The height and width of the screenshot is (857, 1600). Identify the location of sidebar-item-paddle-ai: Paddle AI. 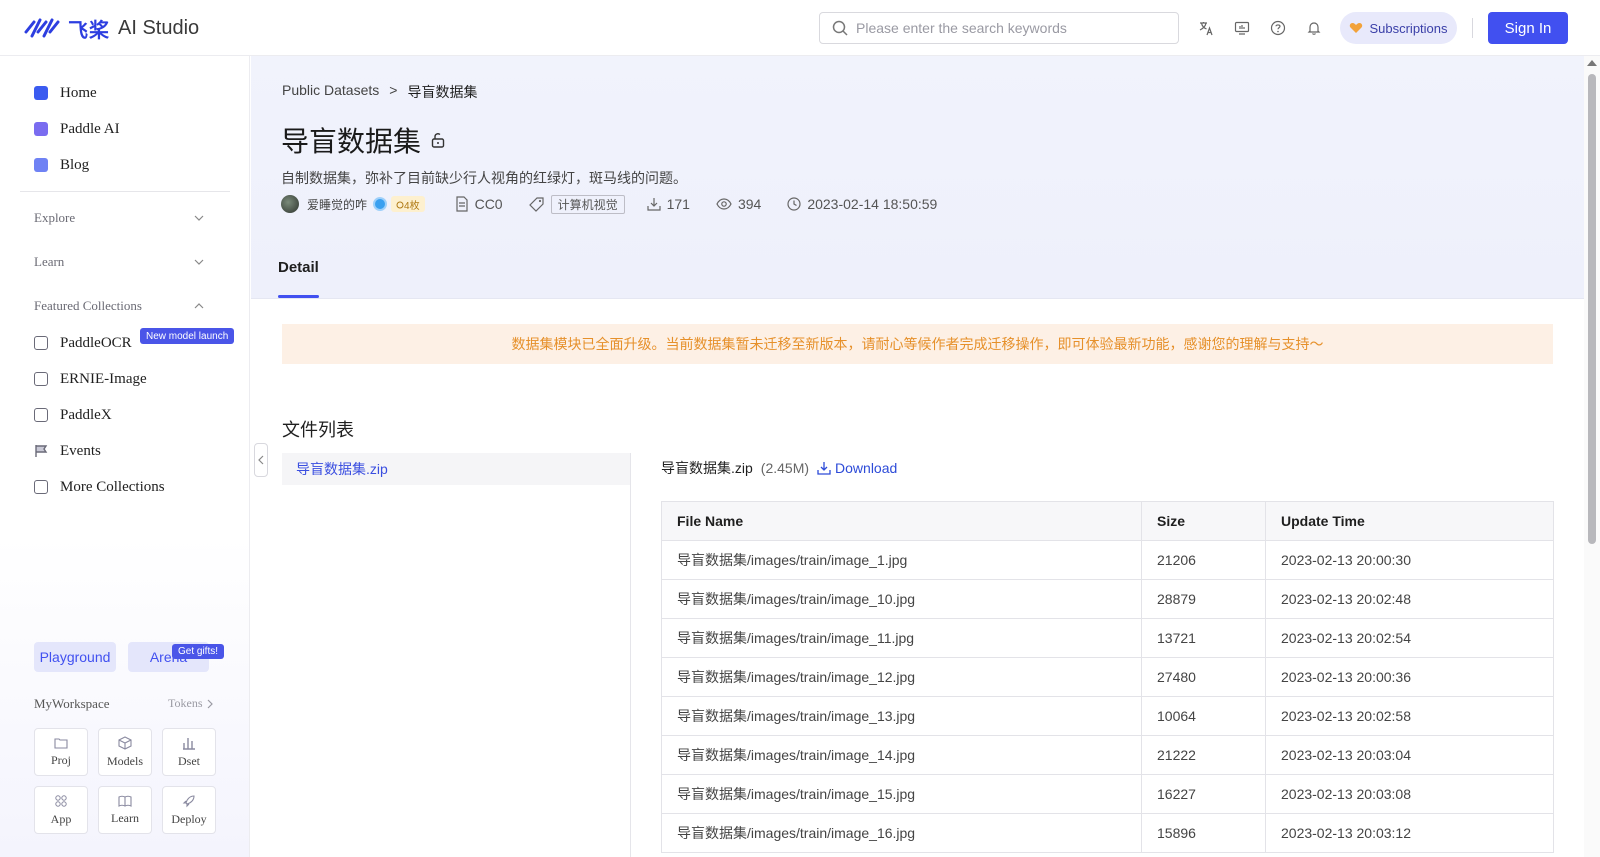
(77, 129).